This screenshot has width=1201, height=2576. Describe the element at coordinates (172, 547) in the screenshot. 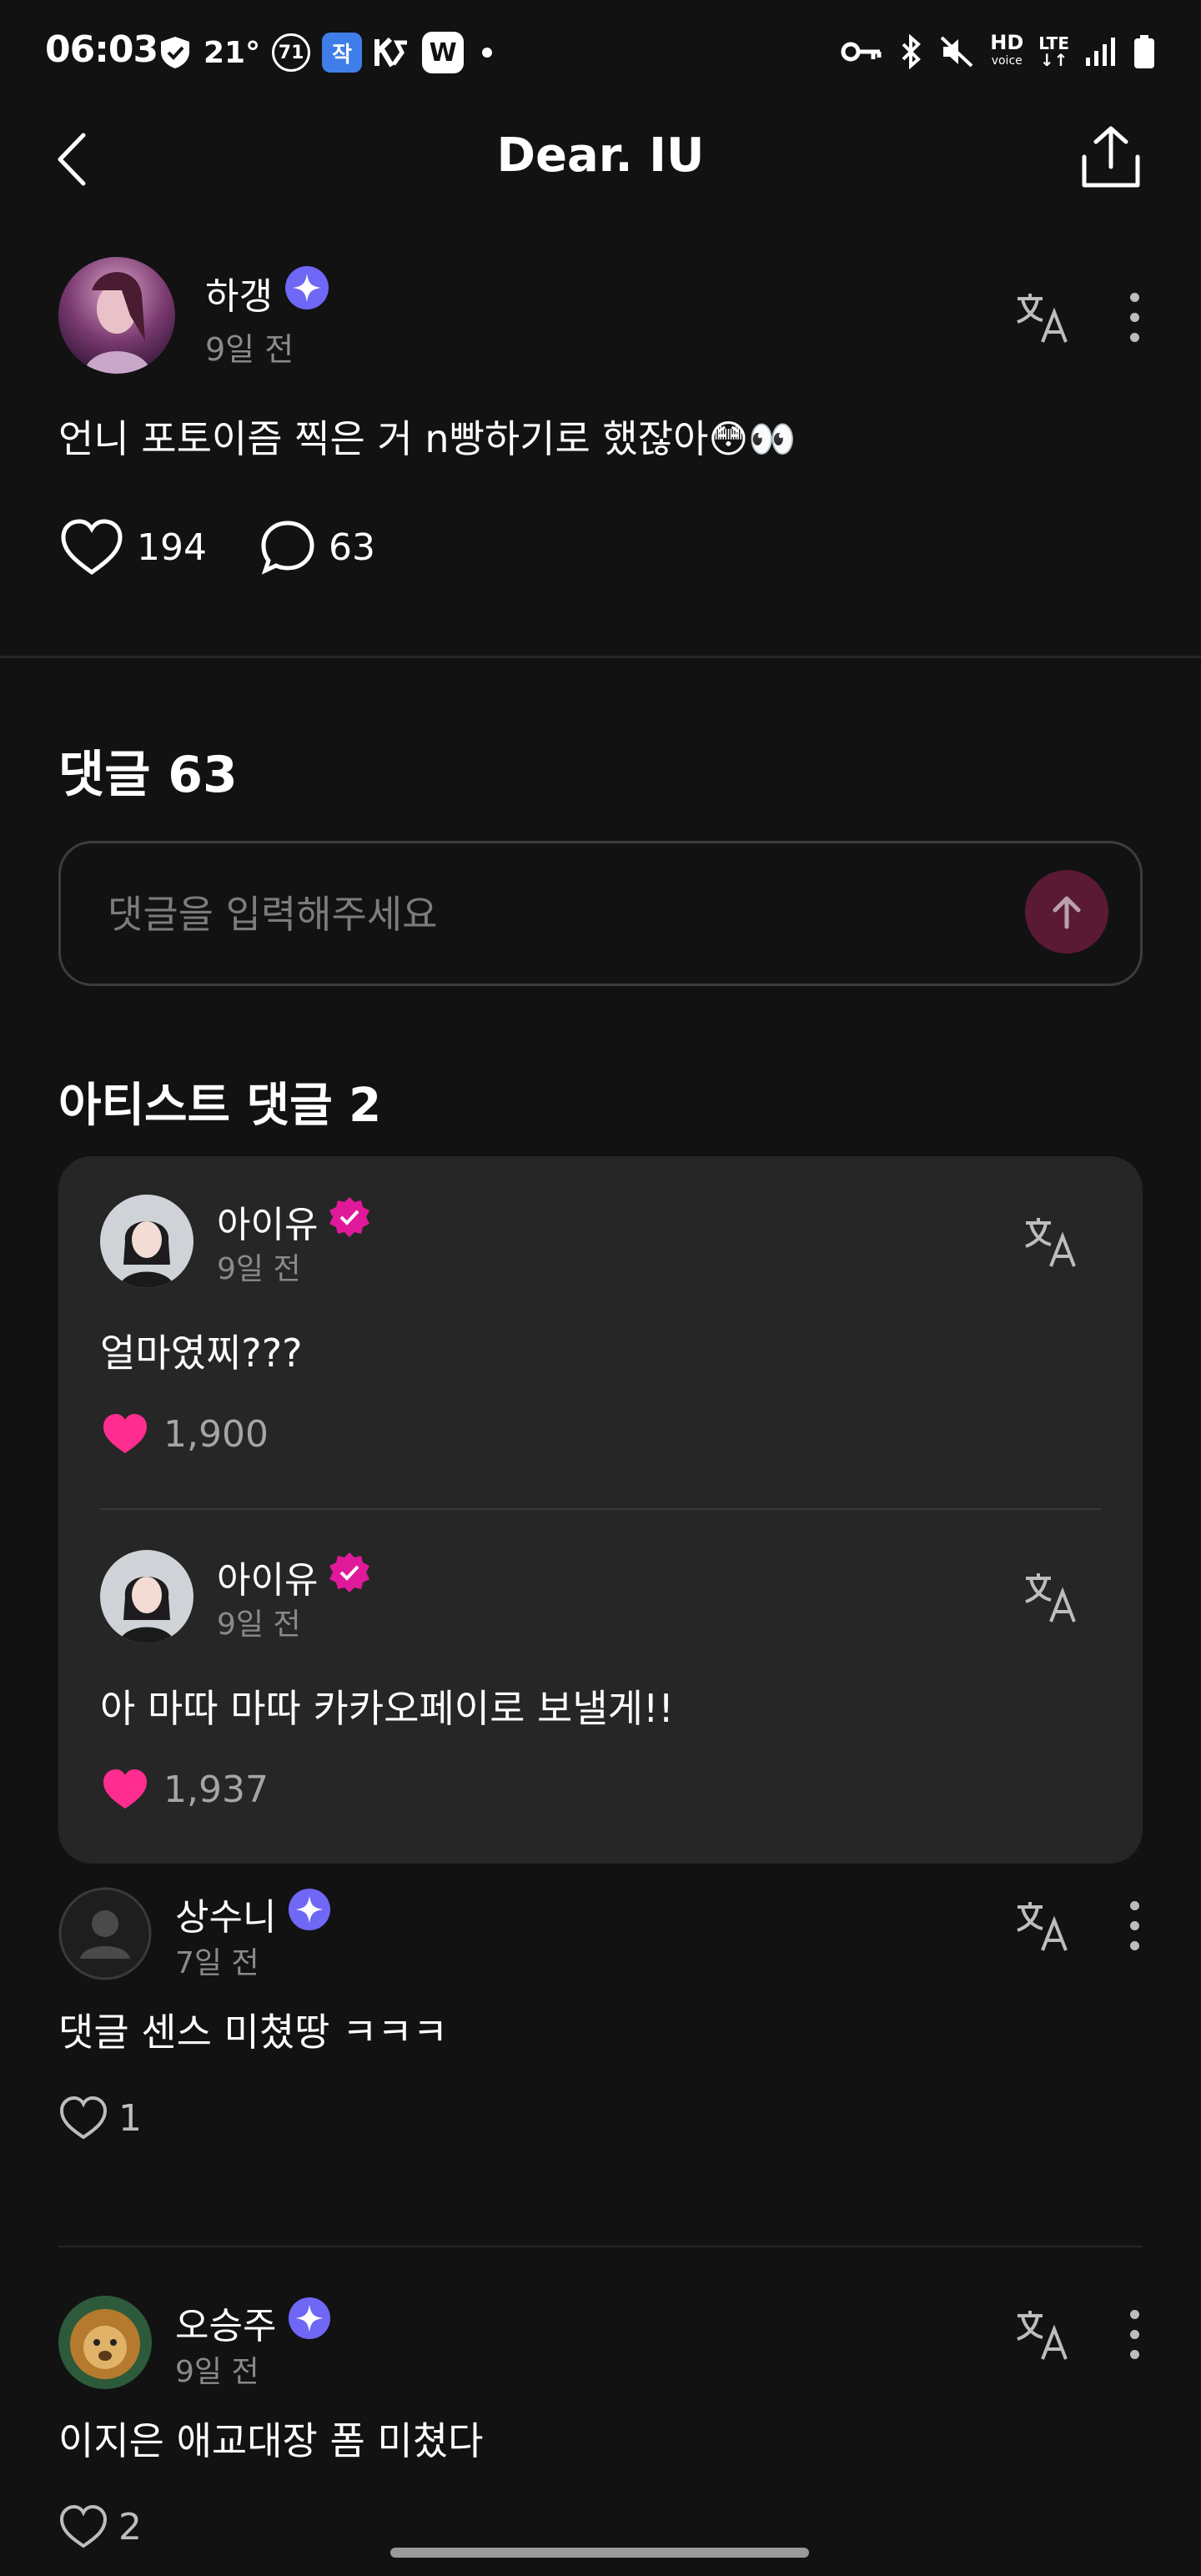

I see `like-count: 194` at that location.